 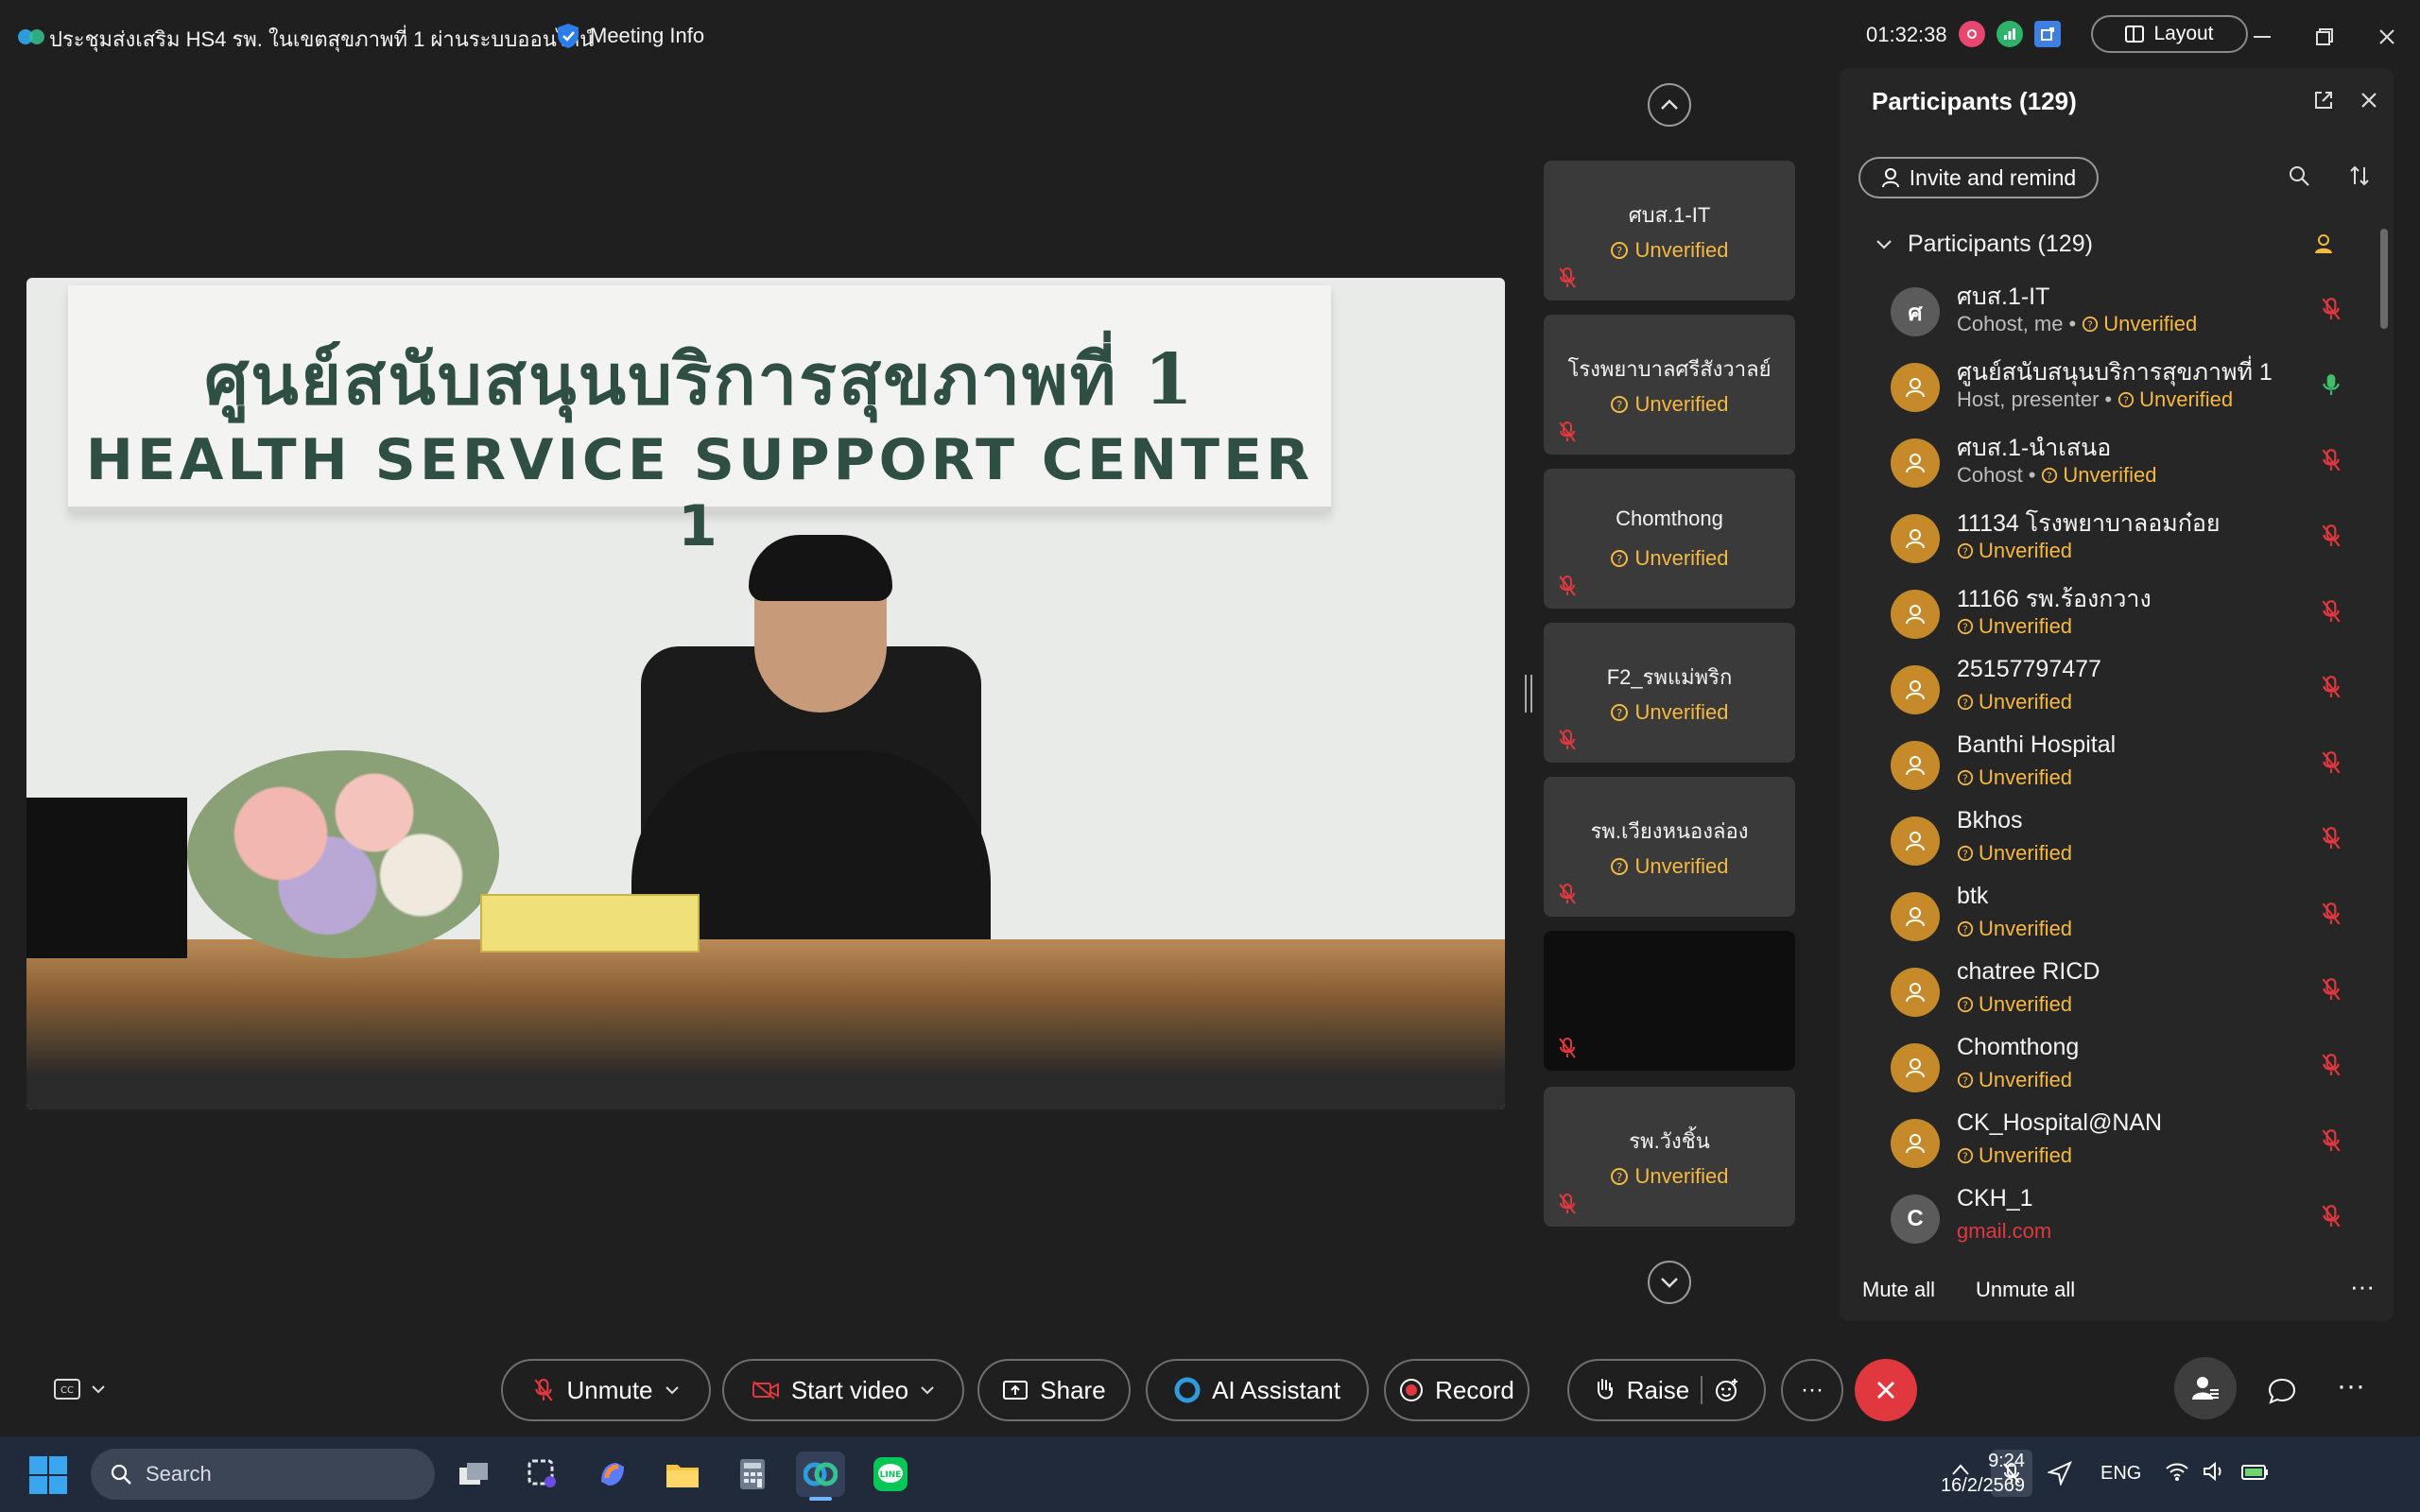 I want to click on participant-row: ศ ศบส.1-IT Cohost, me •? Unverified, so click(x=2109, y=315).